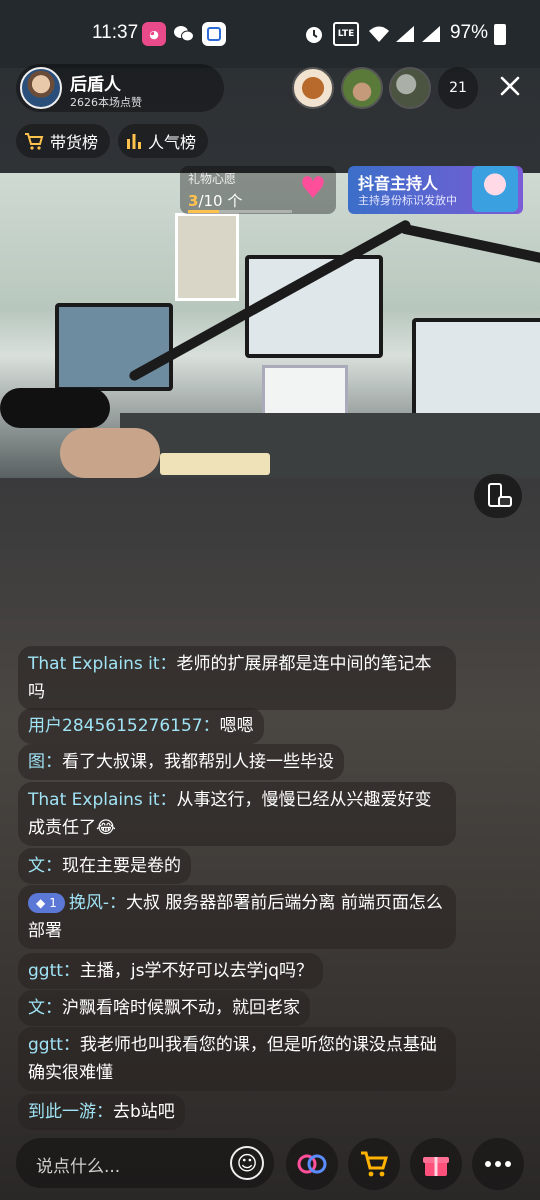 This screenshot has height=1200, width=540. Describe the element at coordinates (314, 34) in the screenshot. I see `alarm-icon` at that location.